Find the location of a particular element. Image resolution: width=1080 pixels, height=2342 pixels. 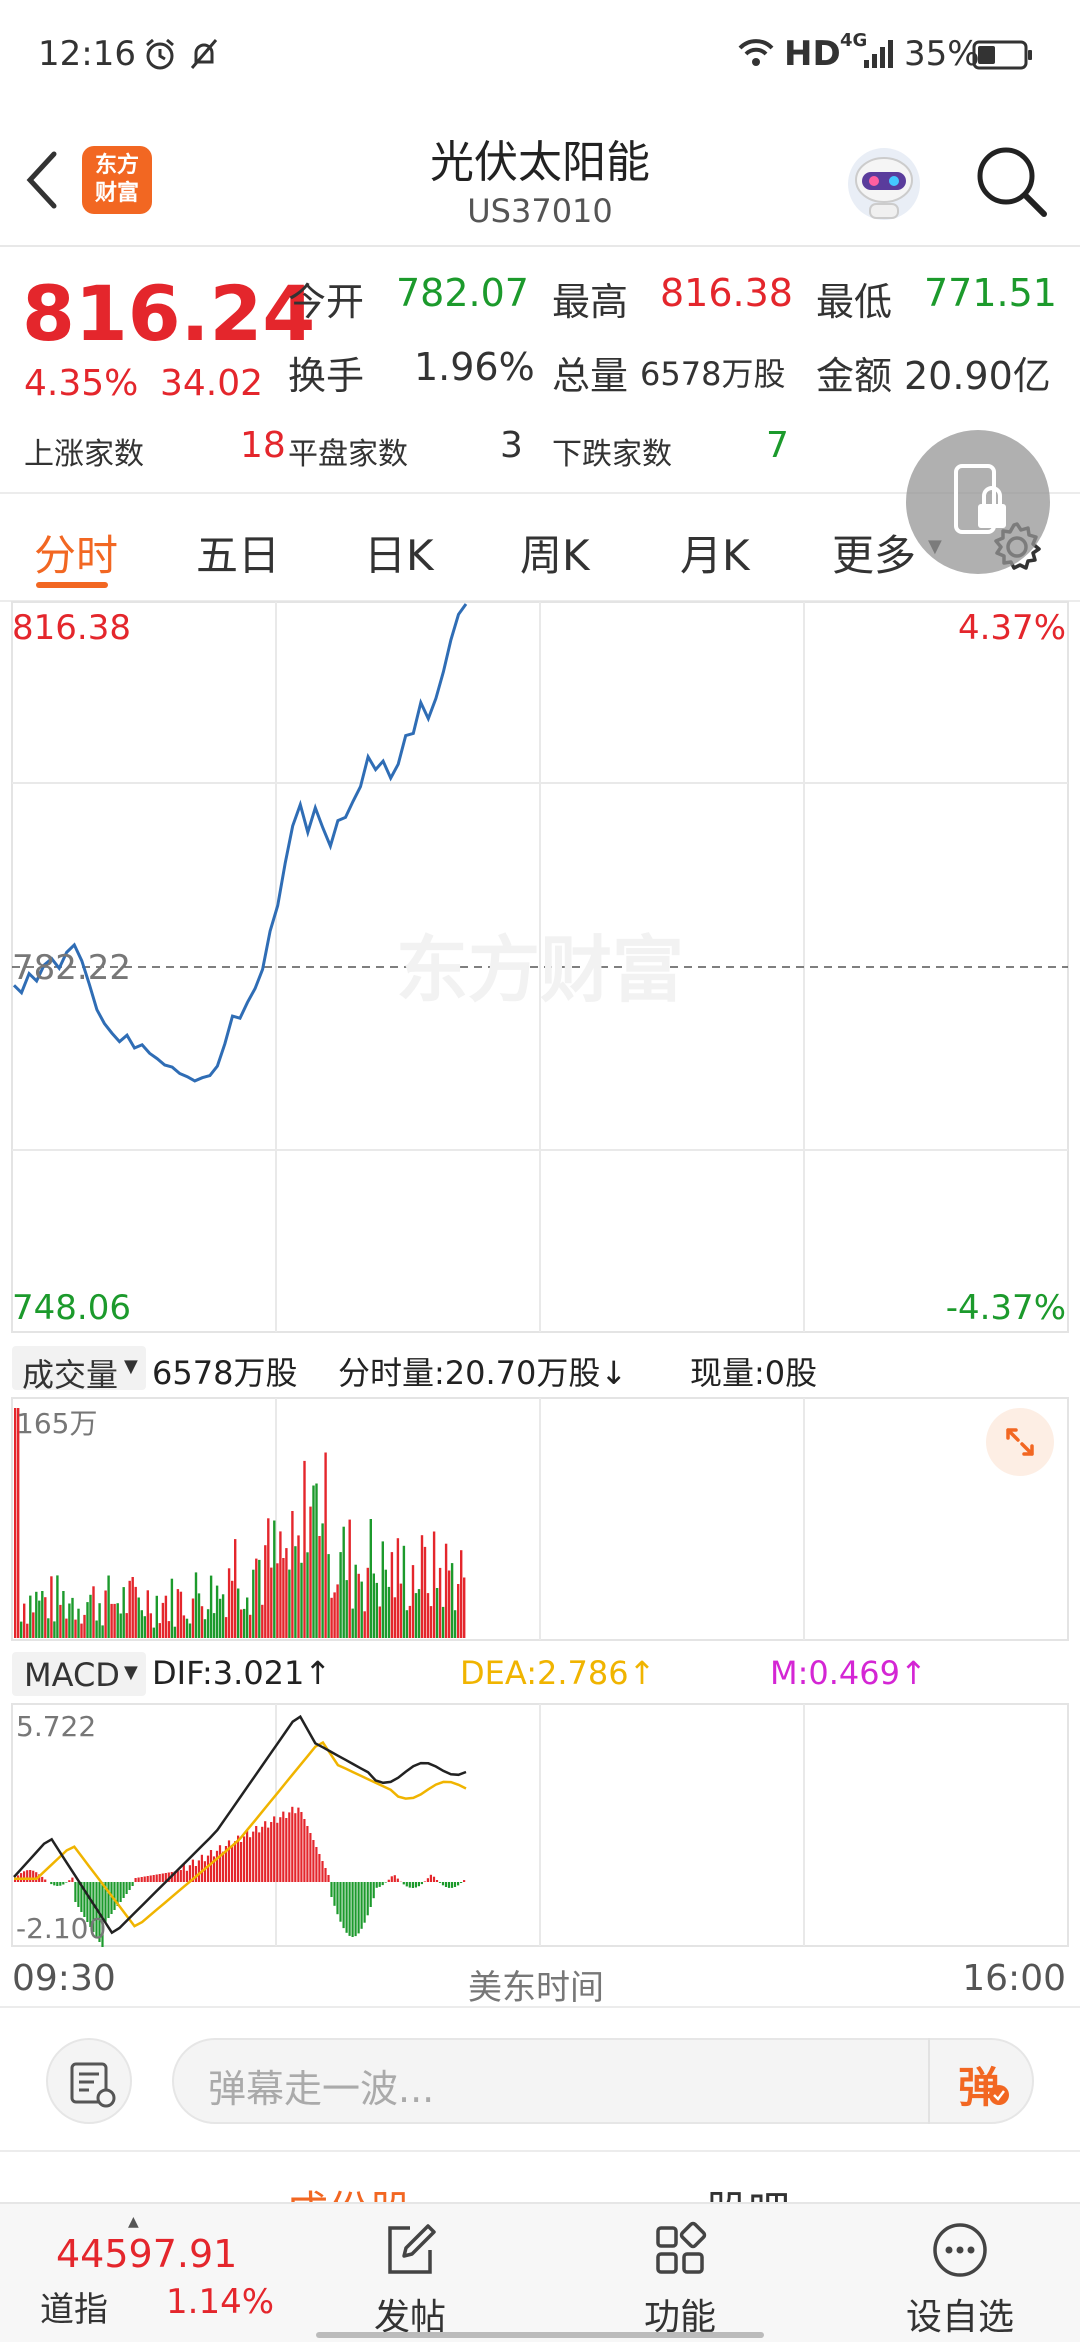

amount-value: 20.90亿 is located at coordinates (977, 372).